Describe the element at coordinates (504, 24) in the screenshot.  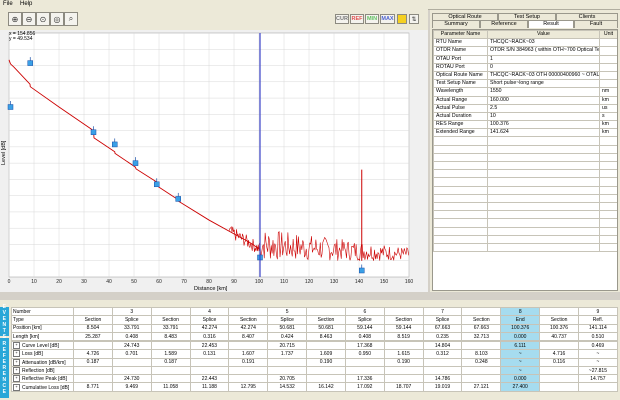
I see `tab-reference: Reference` at that location.